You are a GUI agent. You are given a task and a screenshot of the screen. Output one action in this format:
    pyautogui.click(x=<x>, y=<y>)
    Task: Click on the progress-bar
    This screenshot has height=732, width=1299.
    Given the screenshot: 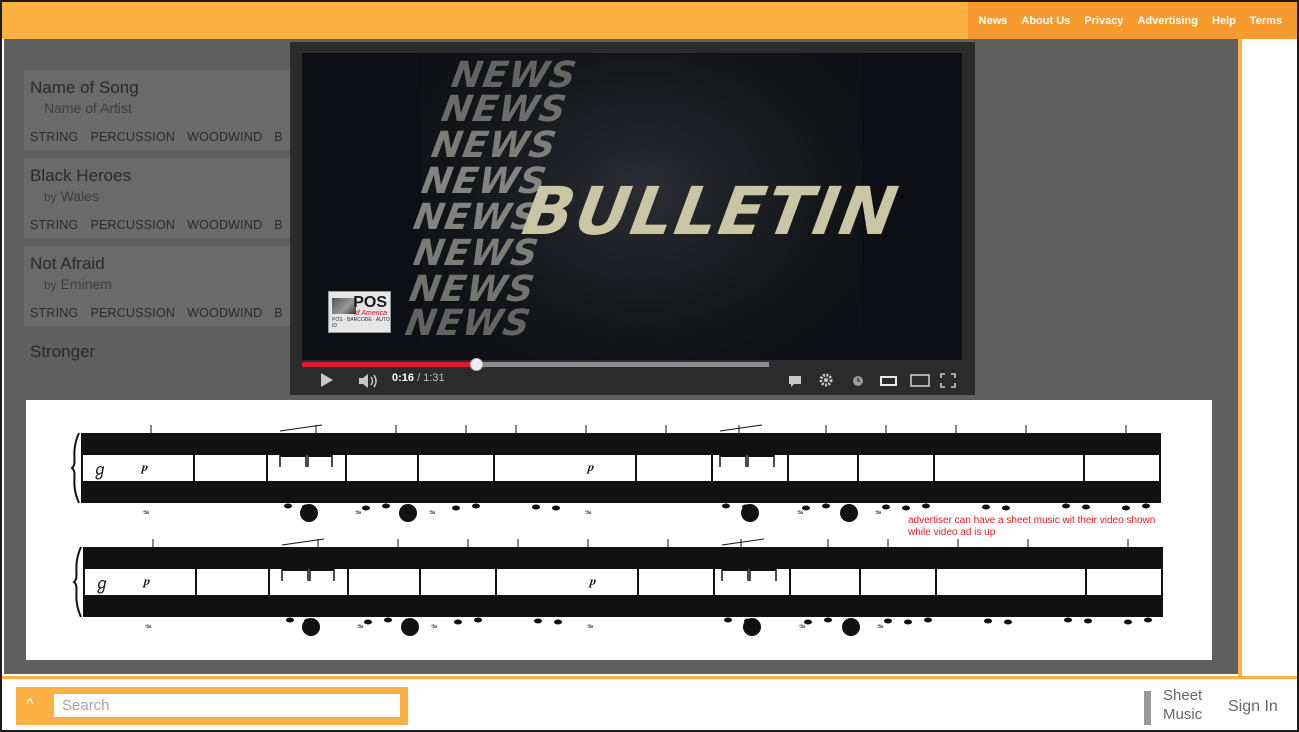 What is the action you would take?
    pyautogui.click(x=535, y=364)
    